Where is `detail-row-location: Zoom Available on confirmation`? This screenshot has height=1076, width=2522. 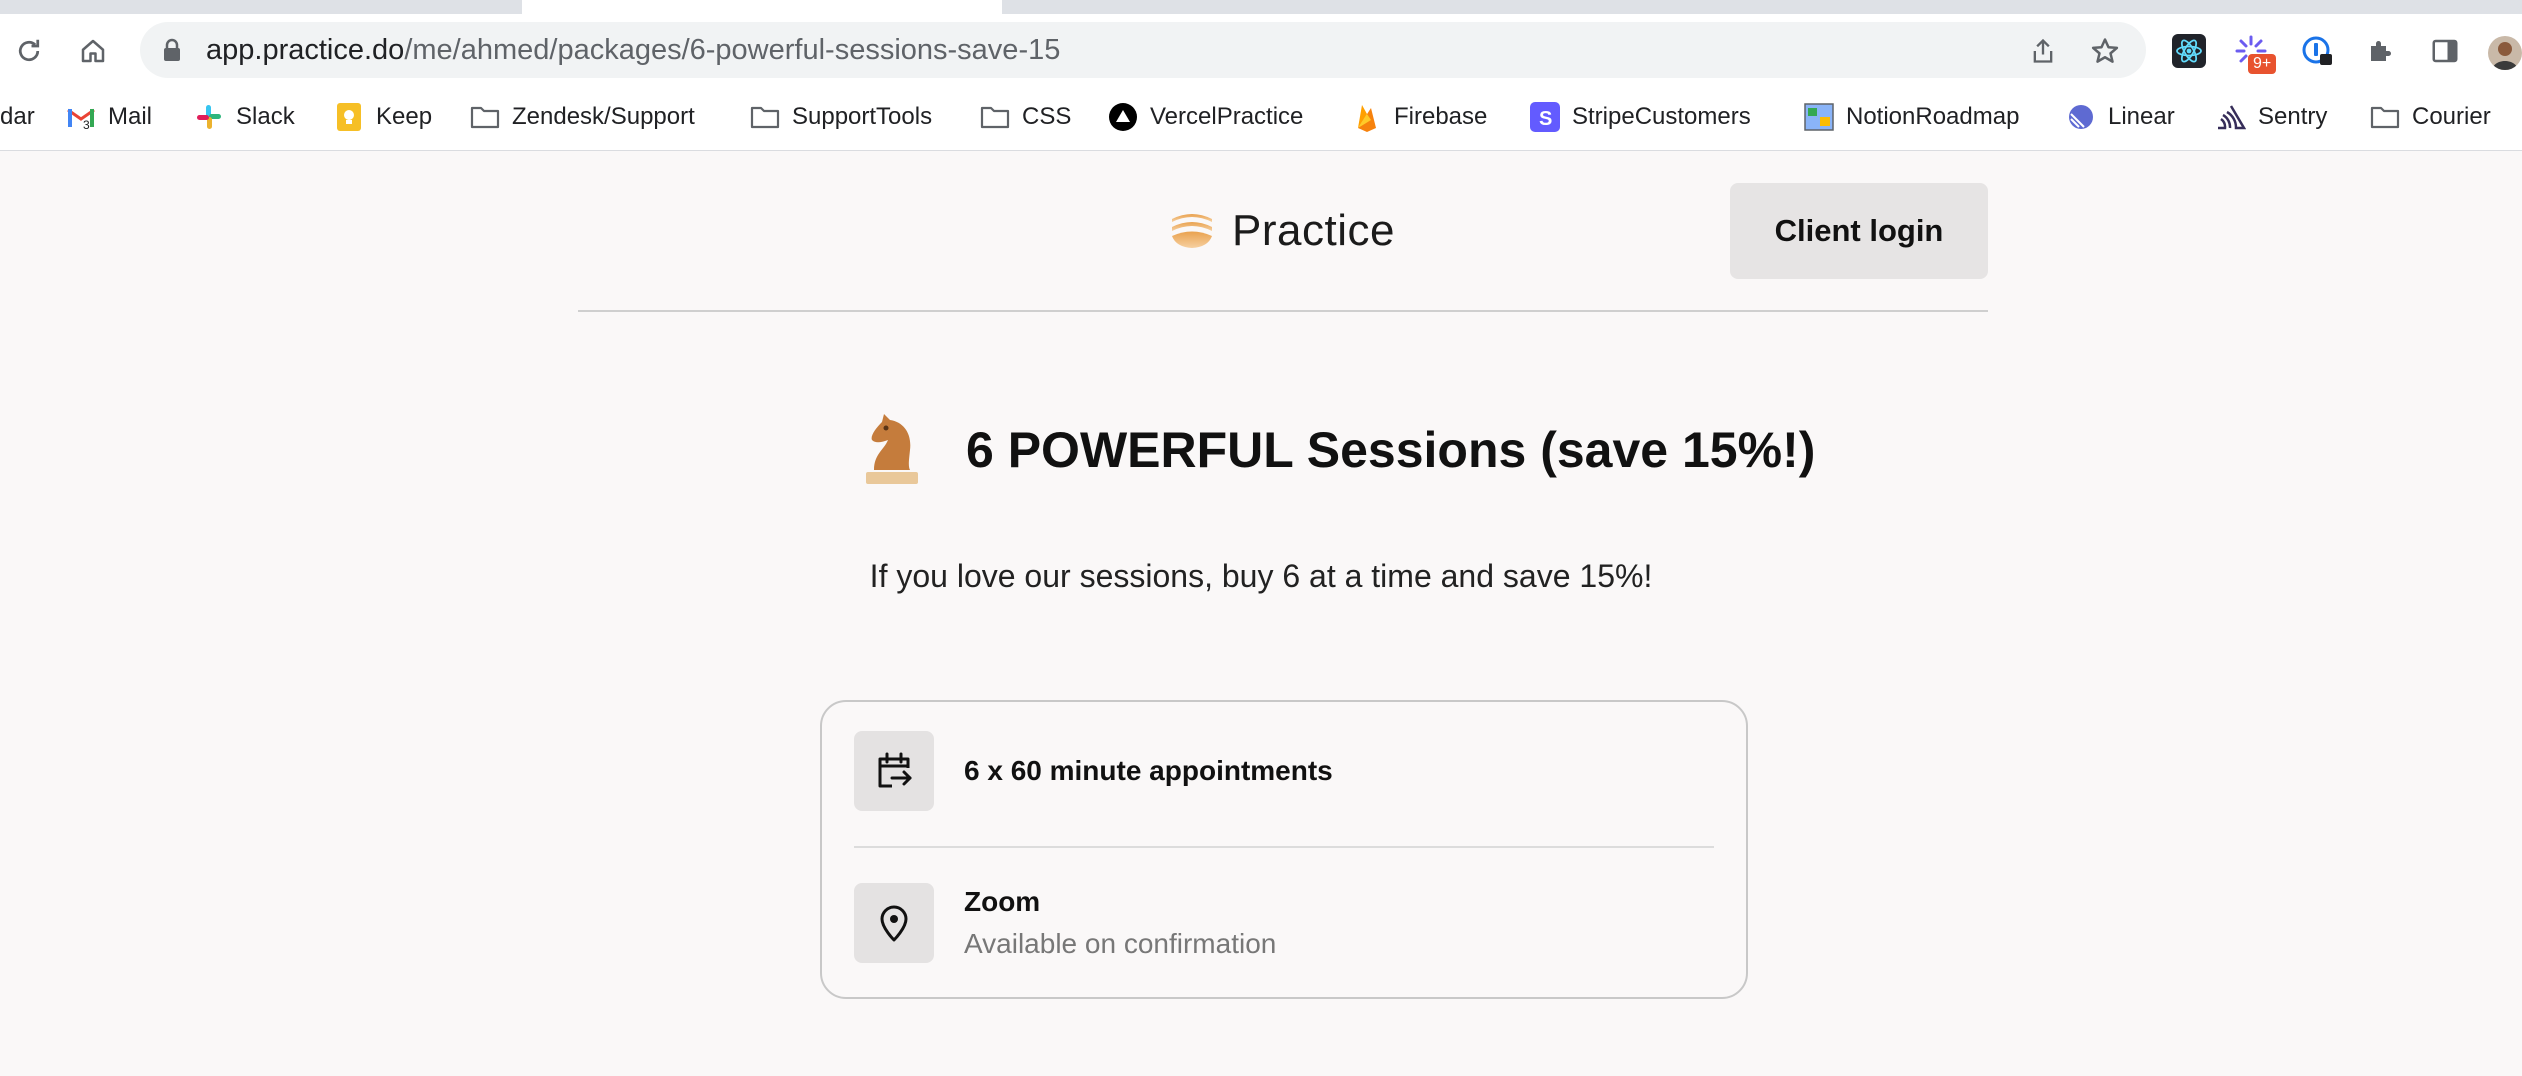 detail-row-location: Zoom Available on confirmation is located at coordinates (1284, 923).